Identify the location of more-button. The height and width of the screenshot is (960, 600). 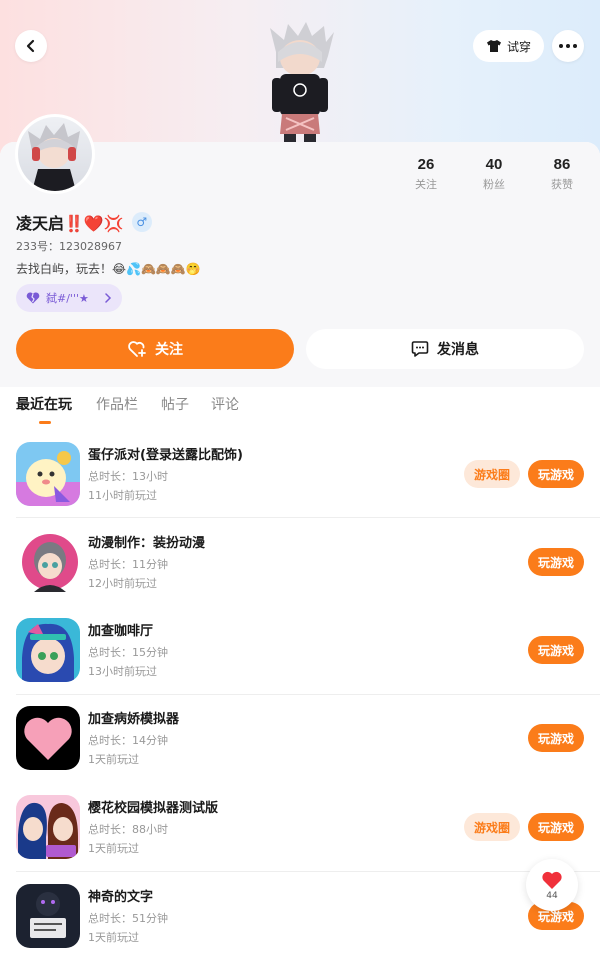
(568, 46).